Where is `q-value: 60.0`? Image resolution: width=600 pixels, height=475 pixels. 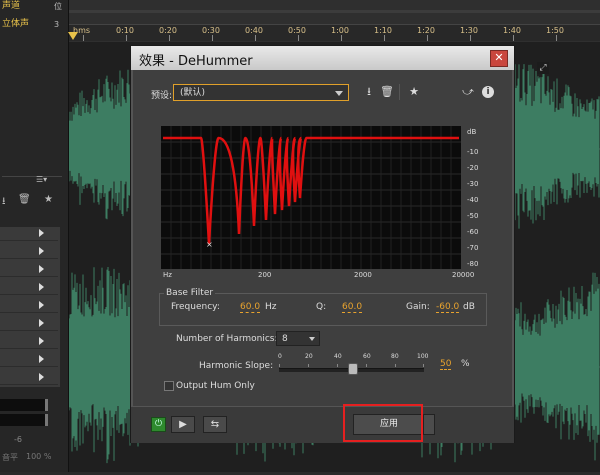 q-value: 60.0 is located at coordinates (352, 307).